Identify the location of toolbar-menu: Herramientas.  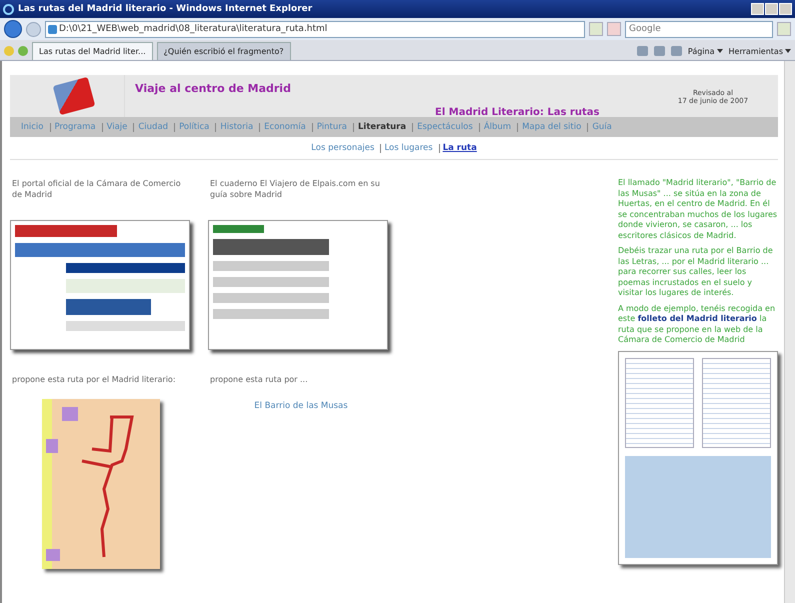
(755, 51).